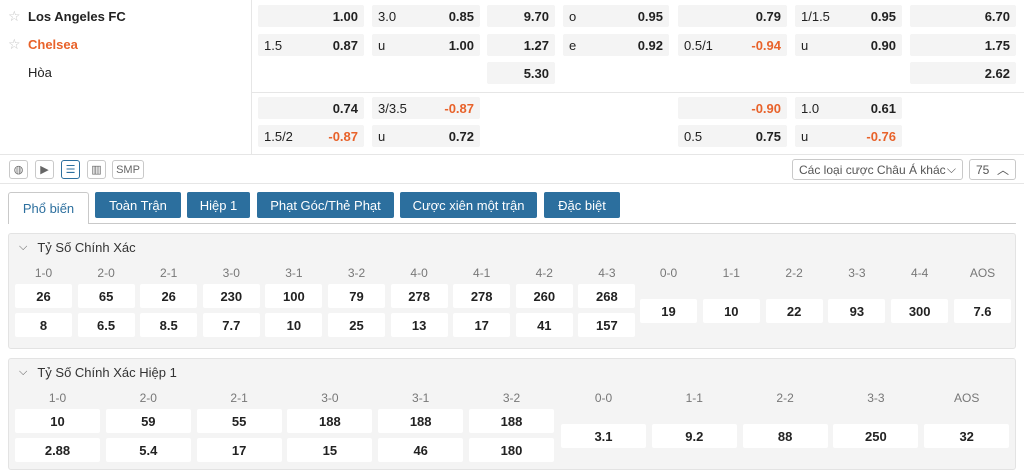  What do you see at coordinates (732, 108) in the screenshot?
I see `odds-cell: -0.90` at bounding box center [732, 108].